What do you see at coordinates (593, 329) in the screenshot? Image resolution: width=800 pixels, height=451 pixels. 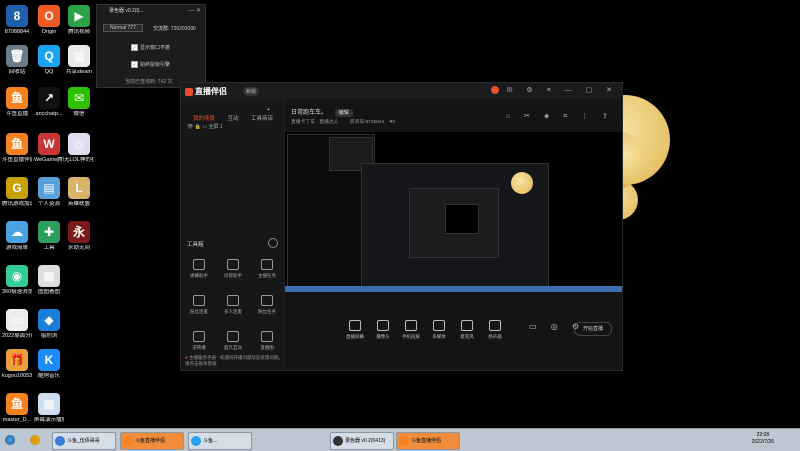 I see `start-live-button: 开始直播` at bounding box center [593, 329].